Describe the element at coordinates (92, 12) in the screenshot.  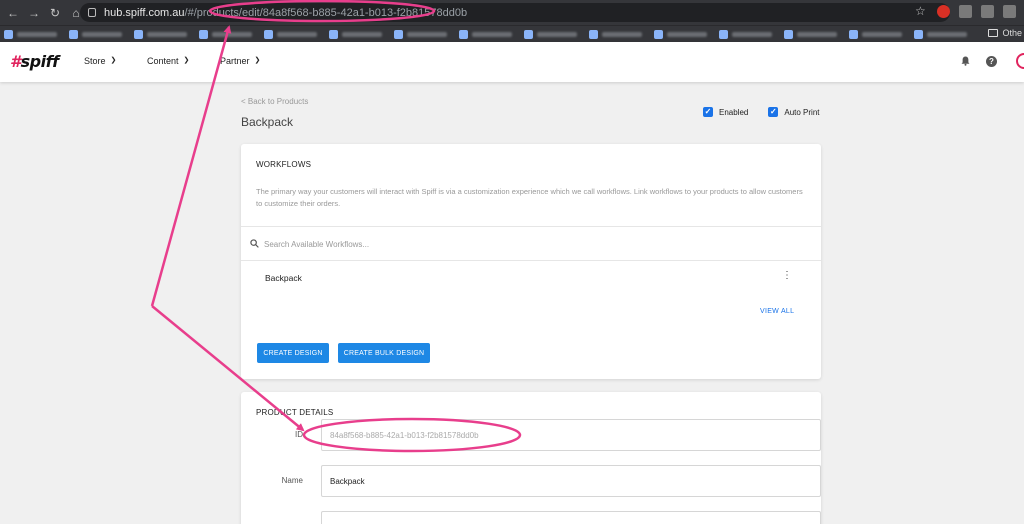
I see `lock-icon` at that location.